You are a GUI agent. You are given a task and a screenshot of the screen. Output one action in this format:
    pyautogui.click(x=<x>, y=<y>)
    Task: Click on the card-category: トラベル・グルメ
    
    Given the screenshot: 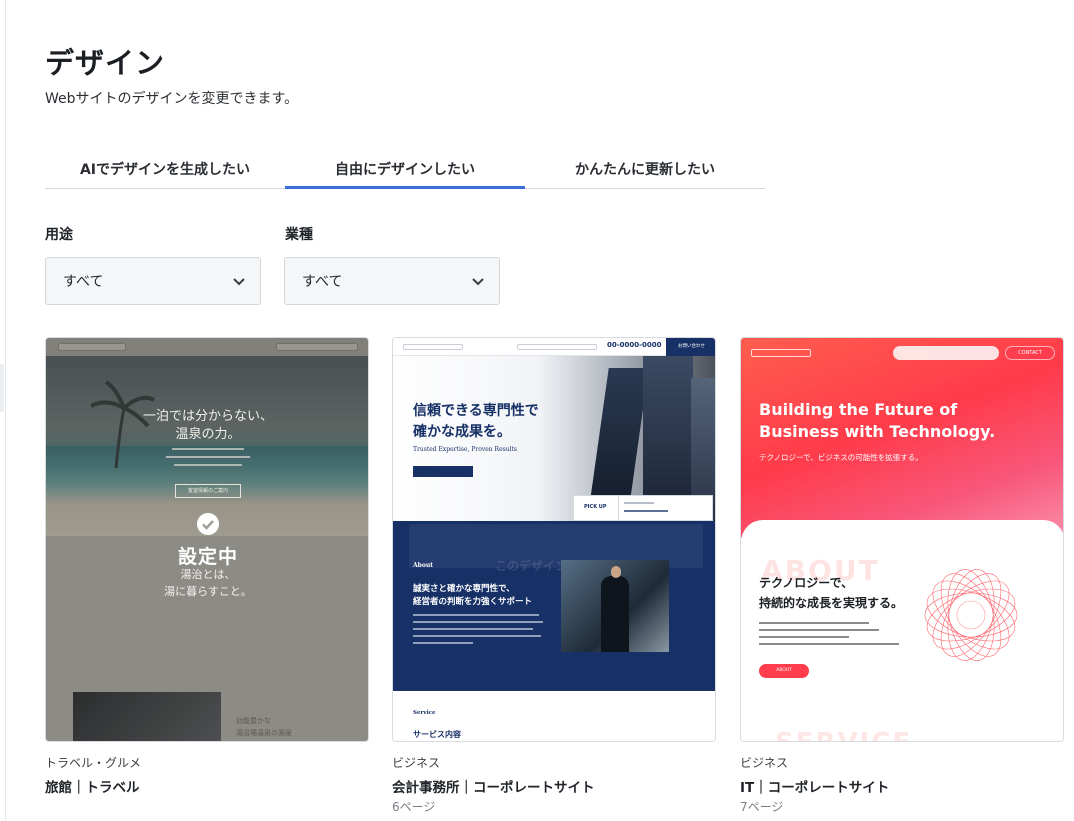 What is the action you would take?
    pyautogui.click(x=93, y=763)
    